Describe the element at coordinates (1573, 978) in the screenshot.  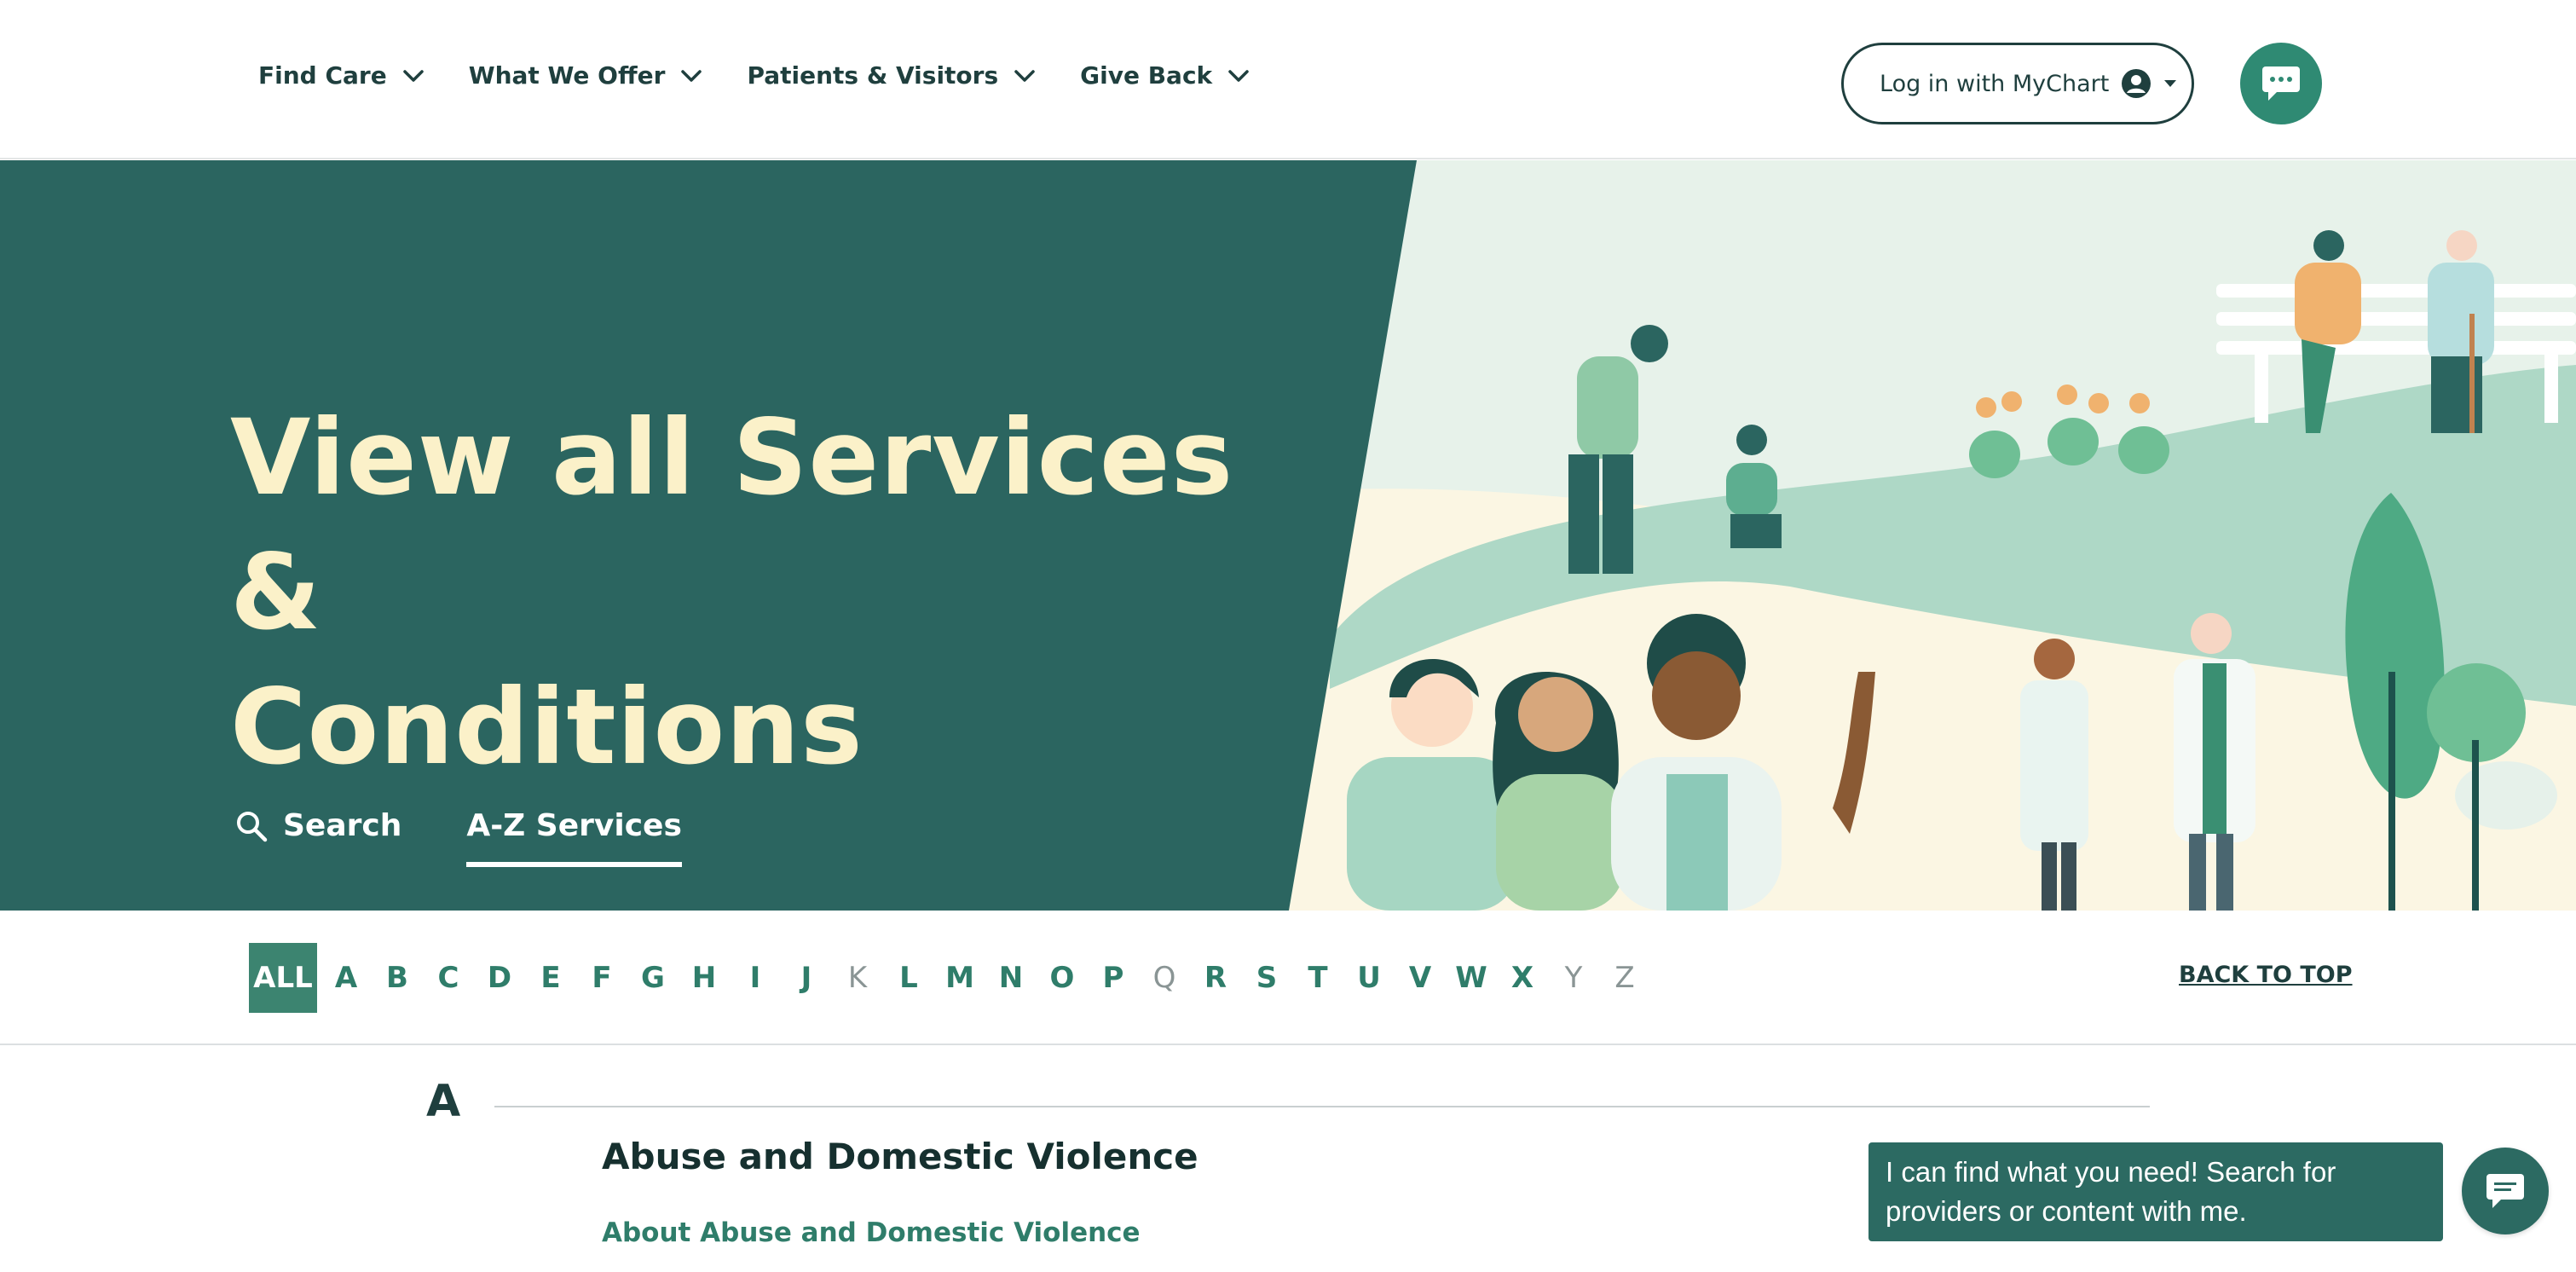
I see `alphabet-letter-y: Y` at that location.